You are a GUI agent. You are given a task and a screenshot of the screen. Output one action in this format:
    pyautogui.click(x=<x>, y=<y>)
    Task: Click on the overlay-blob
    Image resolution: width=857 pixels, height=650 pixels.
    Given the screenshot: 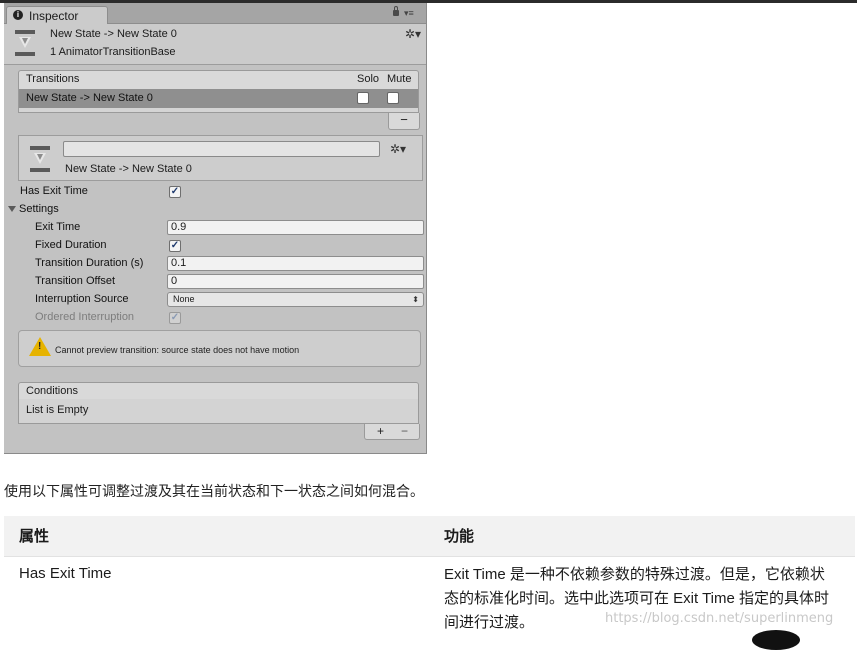 What is the action you would take?
    pyautogui.click(x=776, y=640)
    